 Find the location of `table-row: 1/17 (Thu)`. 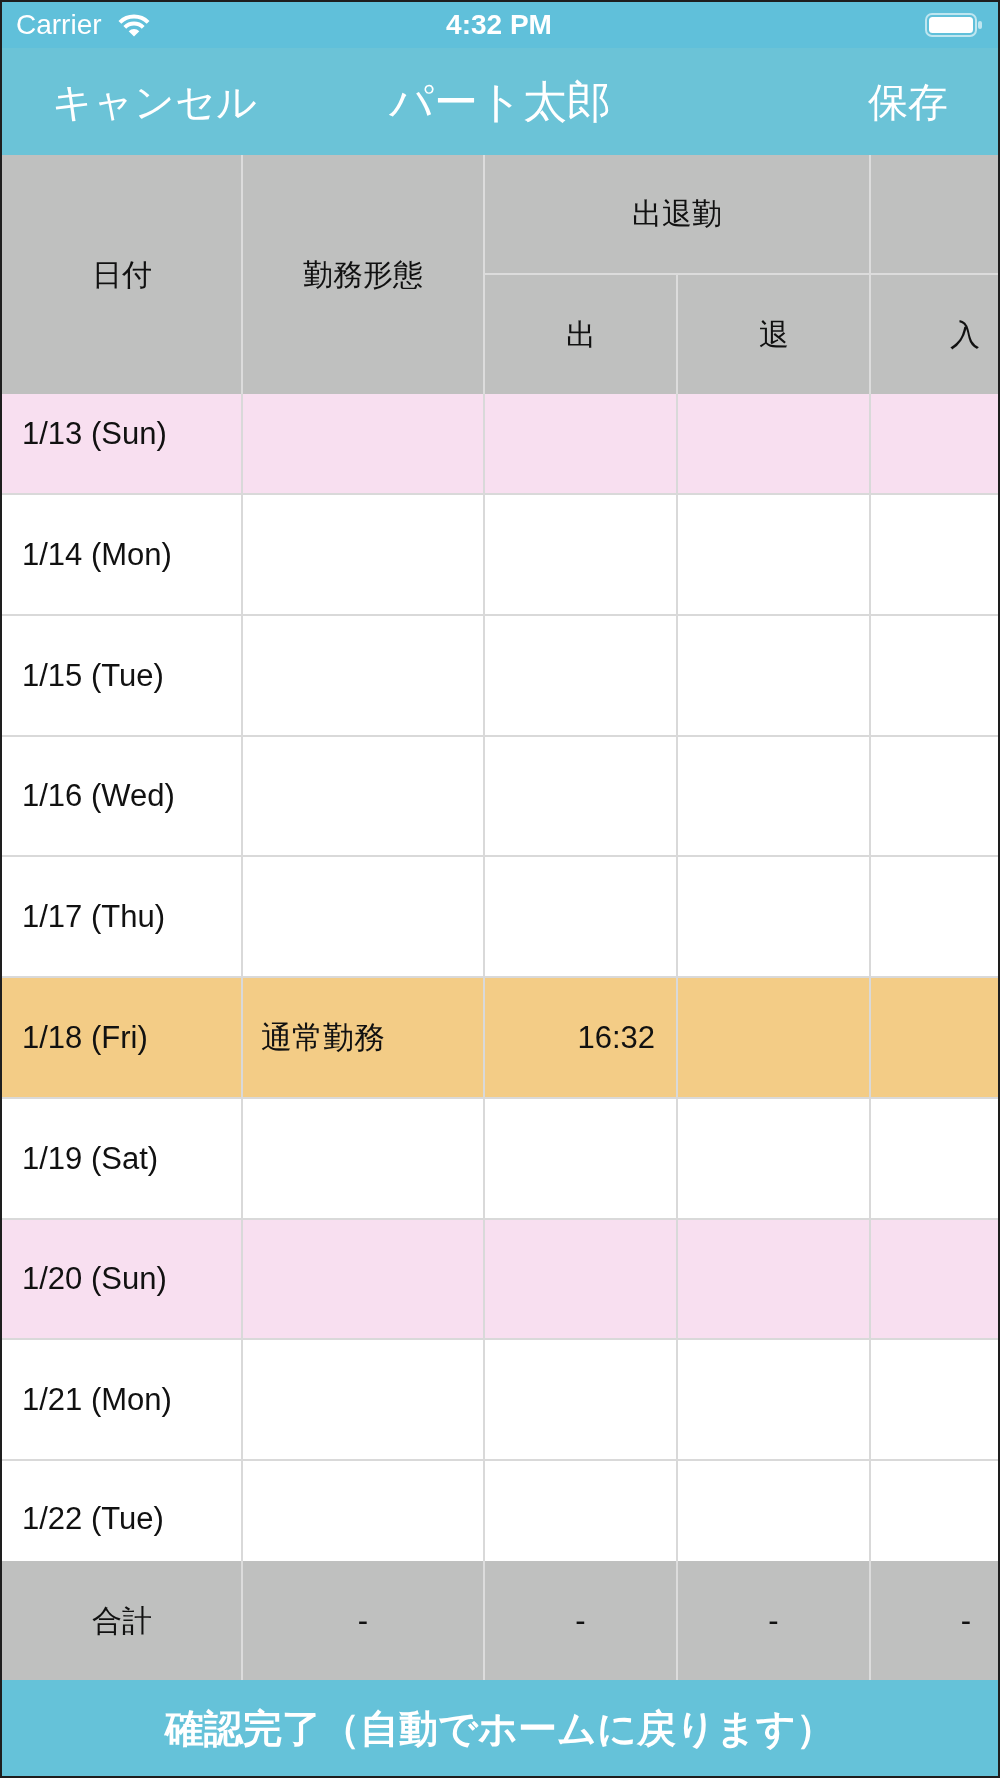

table-row: 1/17 (Thu) is located at coordinates (500, 917).